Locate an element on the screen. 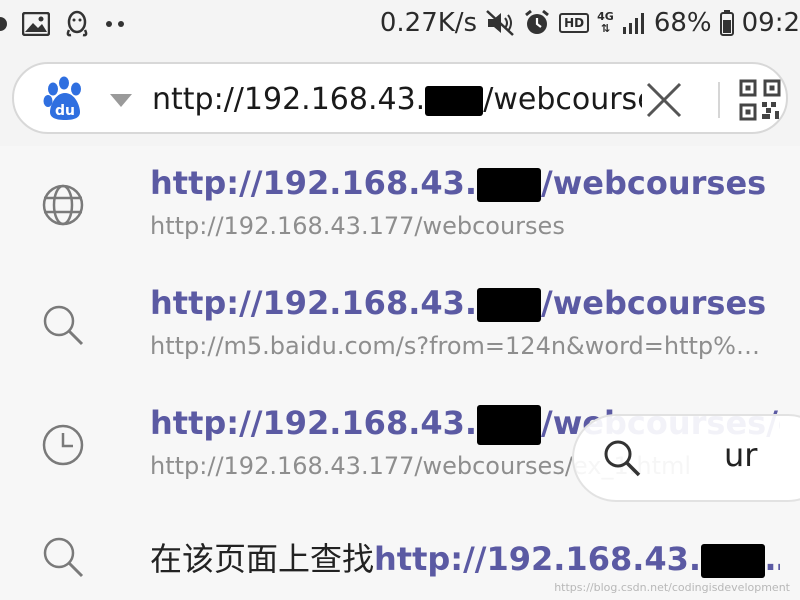 This screenshot has height=600, width=800. clear-icon is located at coordinates (664, 100).